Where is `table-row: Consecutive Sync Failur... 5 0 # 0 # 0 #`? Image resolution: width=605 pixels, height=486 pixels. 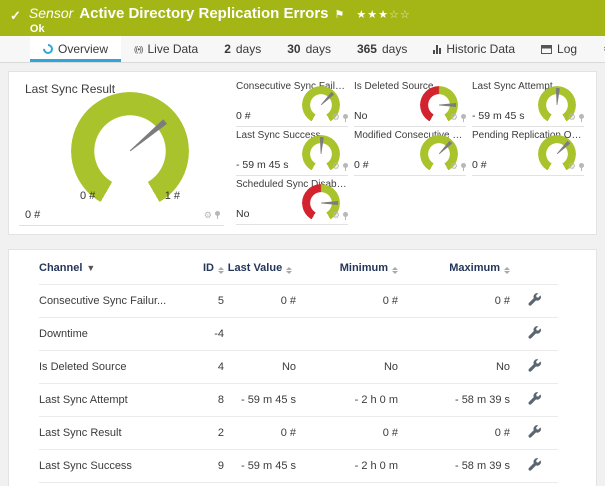
table-row: Consecutive Sync Failur... 5 0 # 0 # 0 # is located at coordinates (298, 301).